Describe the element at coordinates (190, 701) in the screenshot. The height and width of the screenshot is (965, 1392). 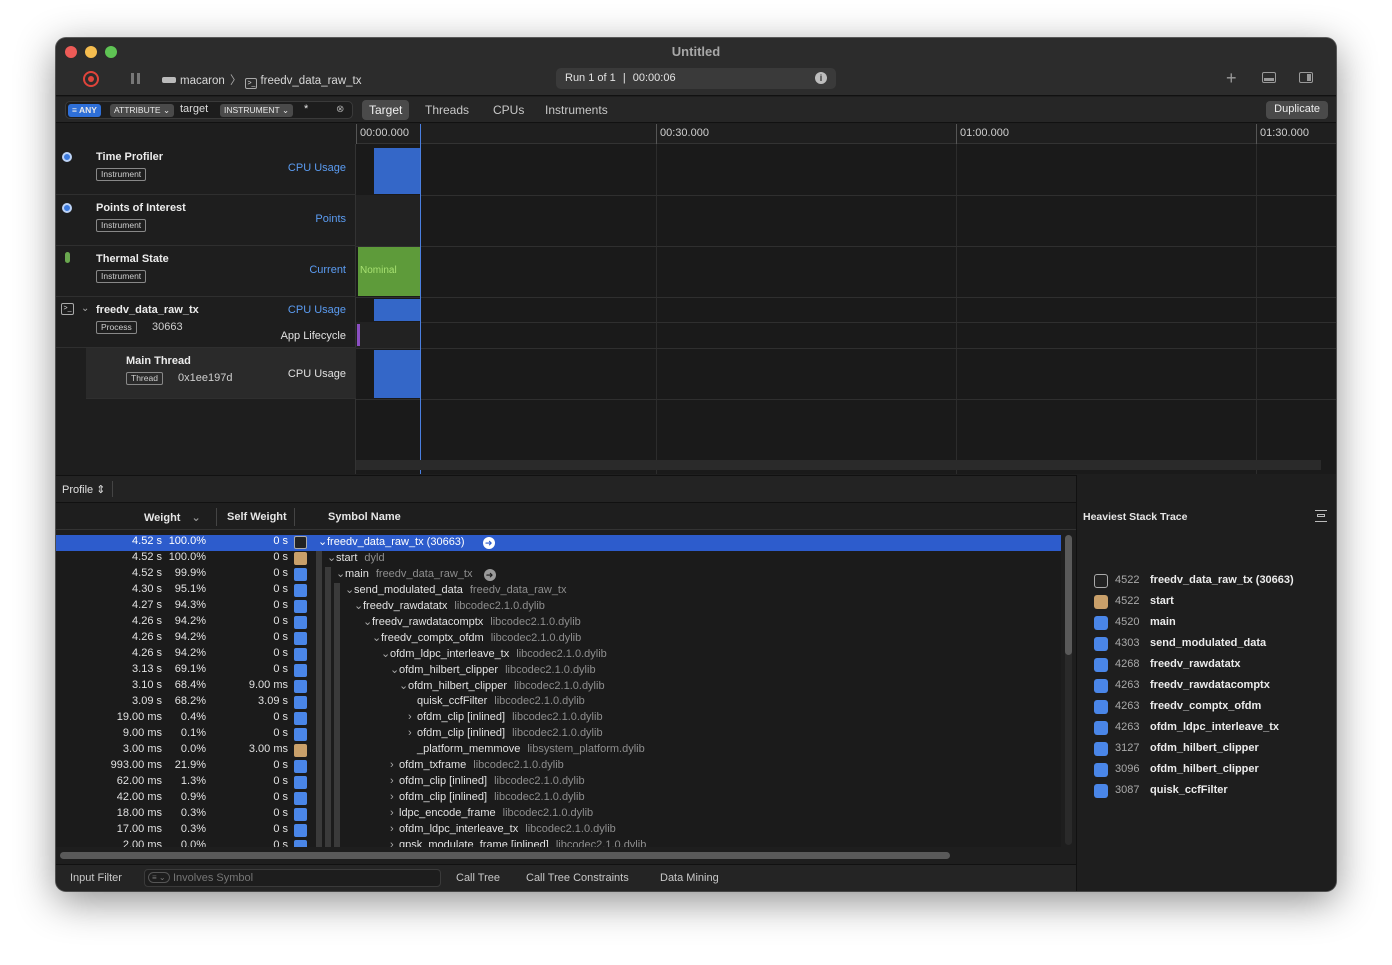
I see `weight-percent: 68.2%` at that location.